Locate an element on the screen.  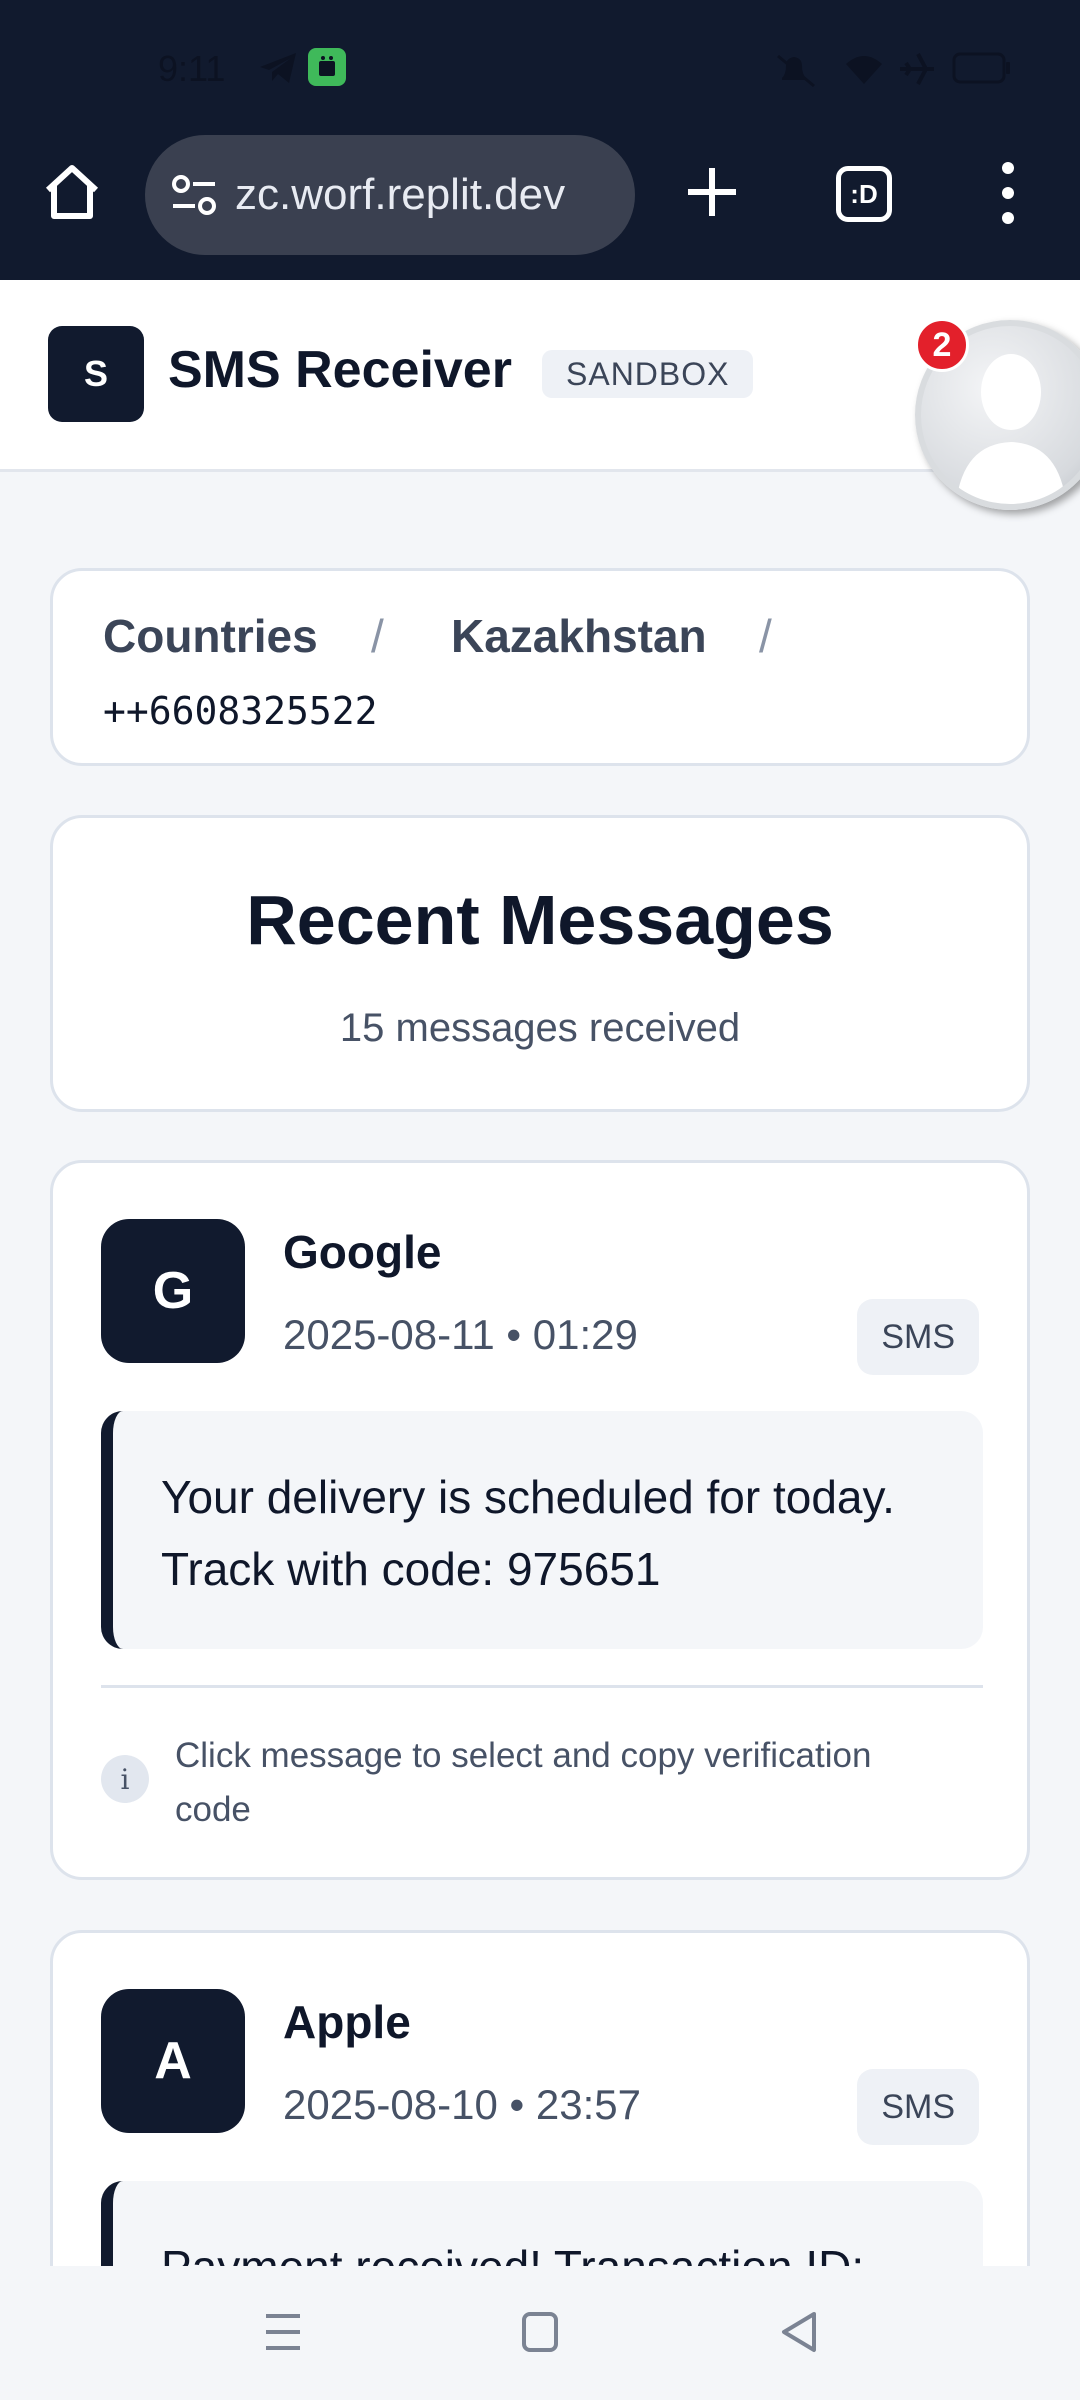
browser-chrome: 9:11 zc.worf.replit.dev:D is located at coordinates (540, 140).